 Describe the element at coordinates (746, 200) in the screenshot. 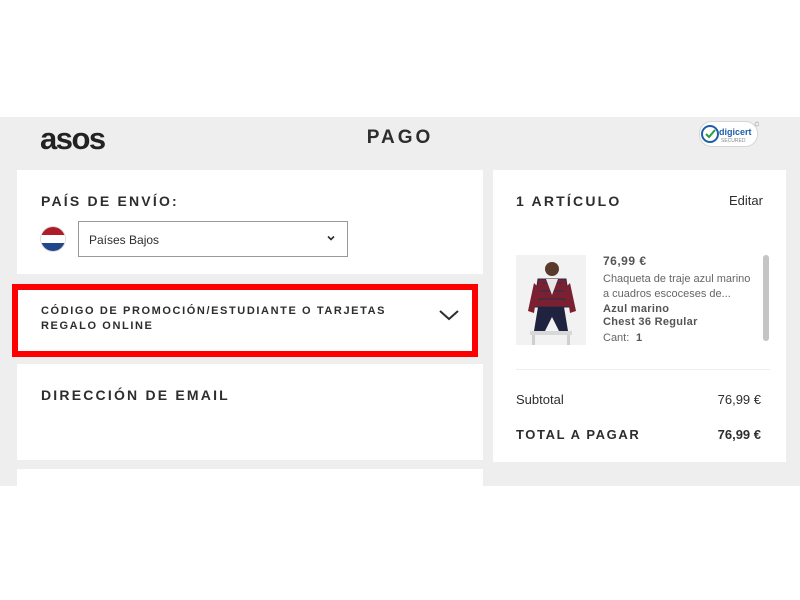

I see `edit-link: Editar` at that location.